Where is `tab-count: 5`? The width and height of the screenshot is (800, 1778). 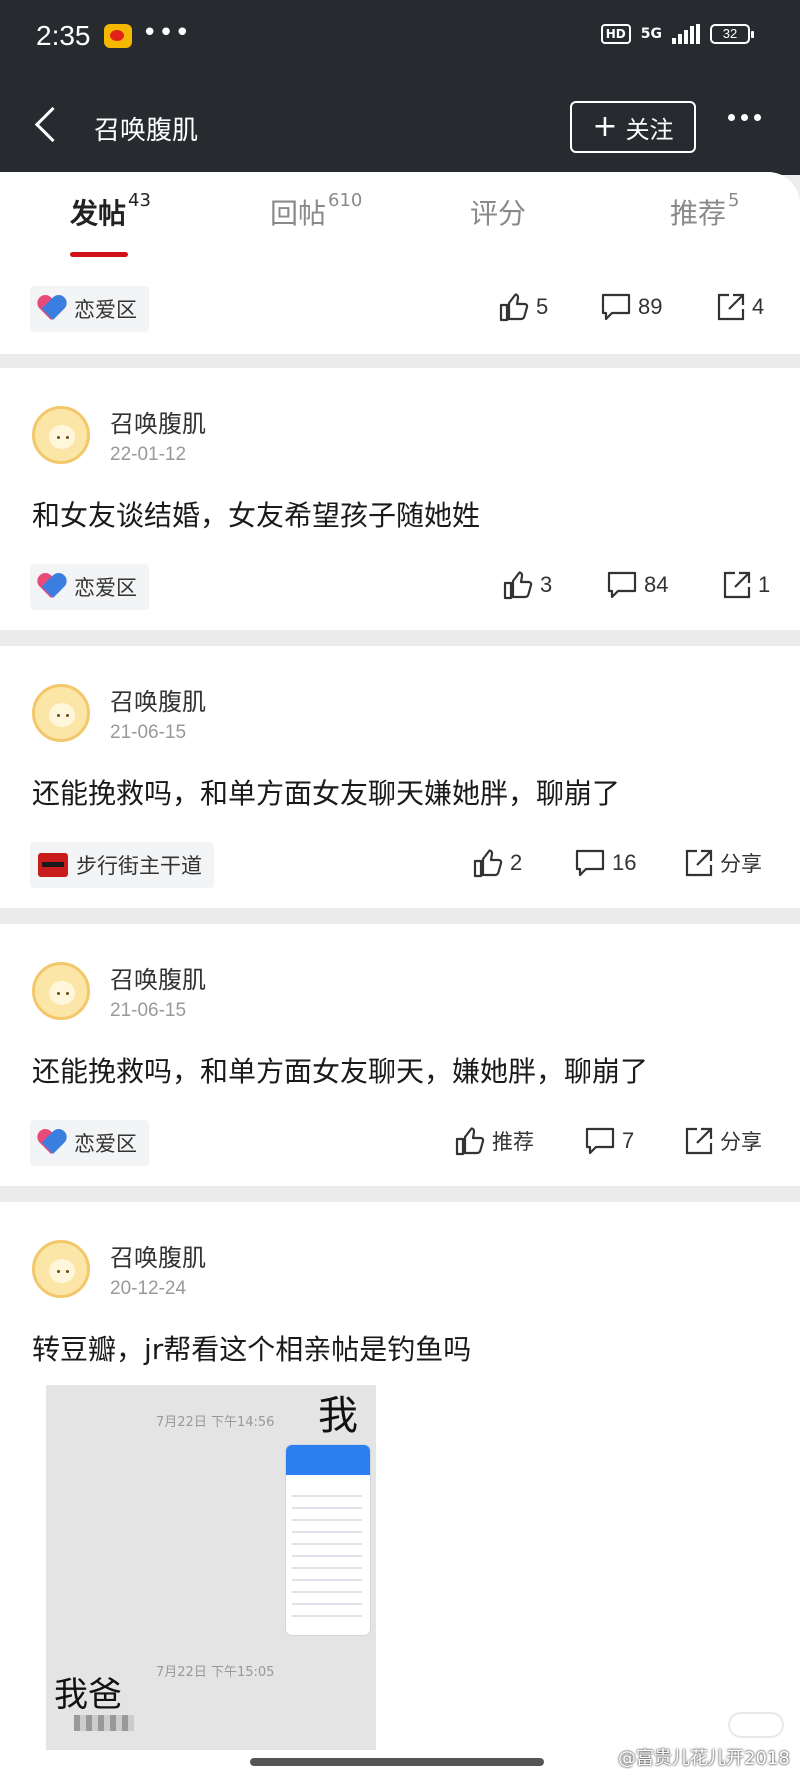
tab-count: 5 is located at coordinates (734, 200).